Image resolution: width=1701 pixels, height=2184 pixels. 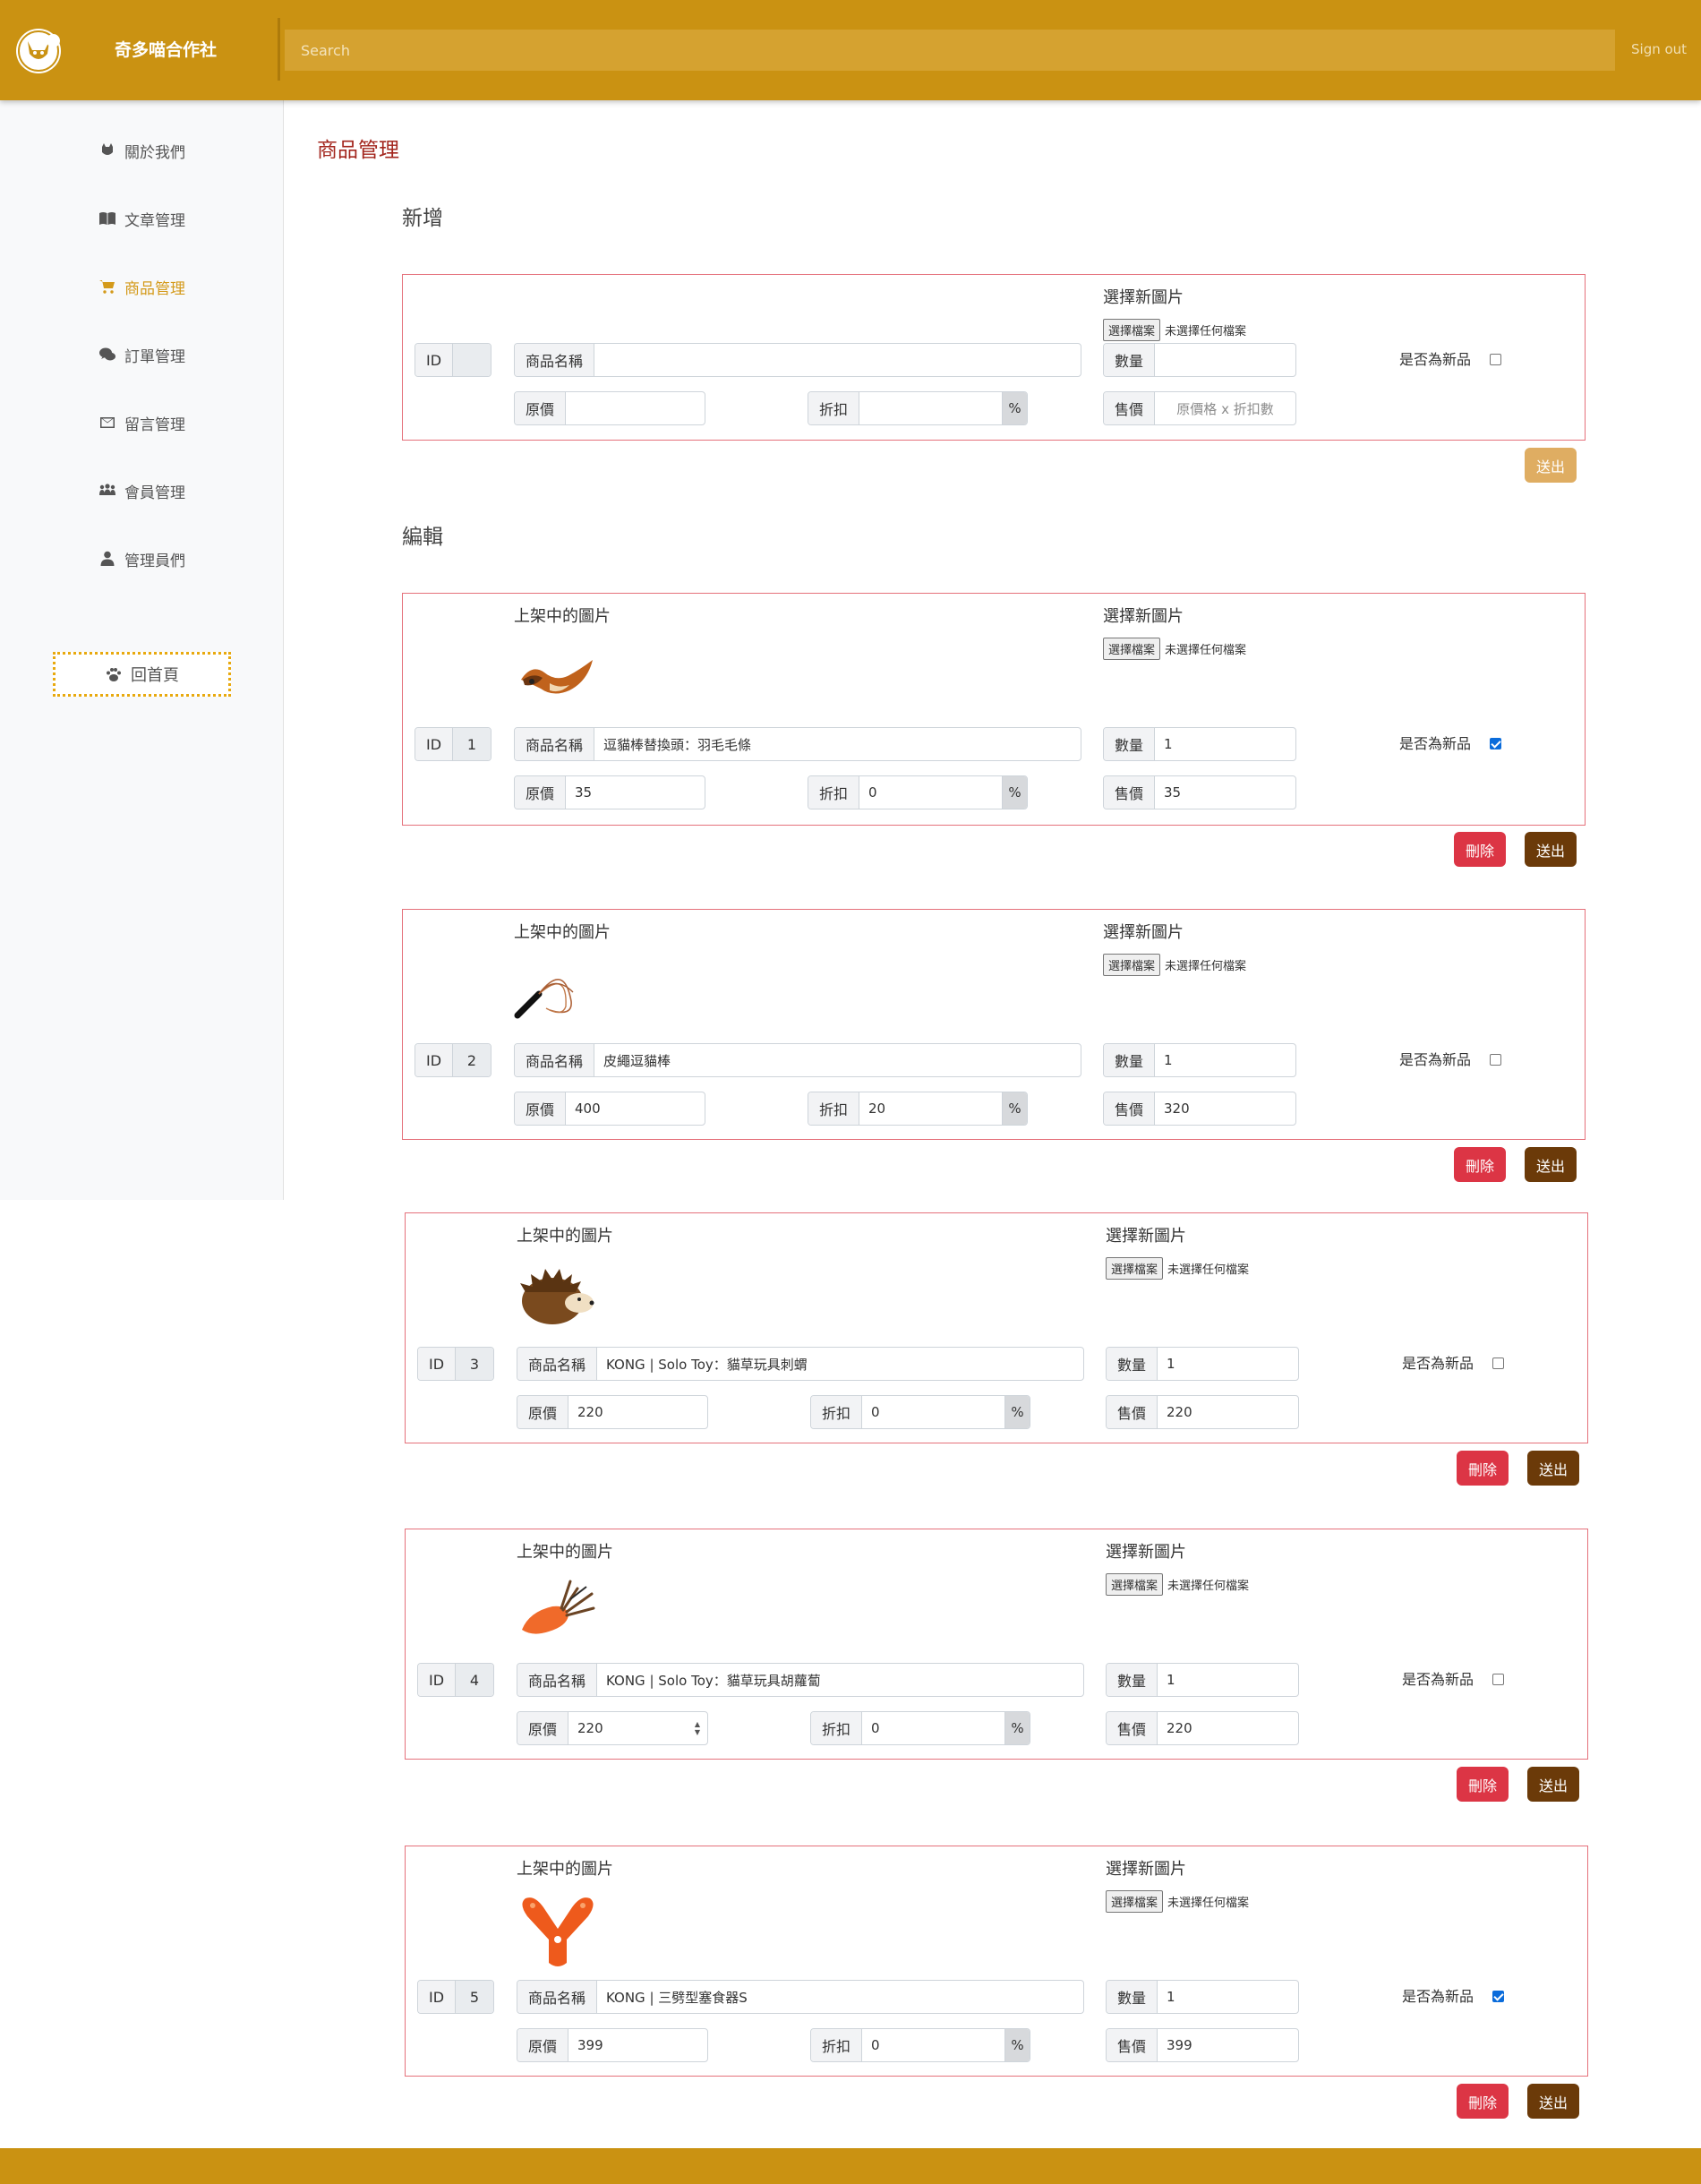 I want to click on price-field: 原價 400, so click(x=609, y=1109).